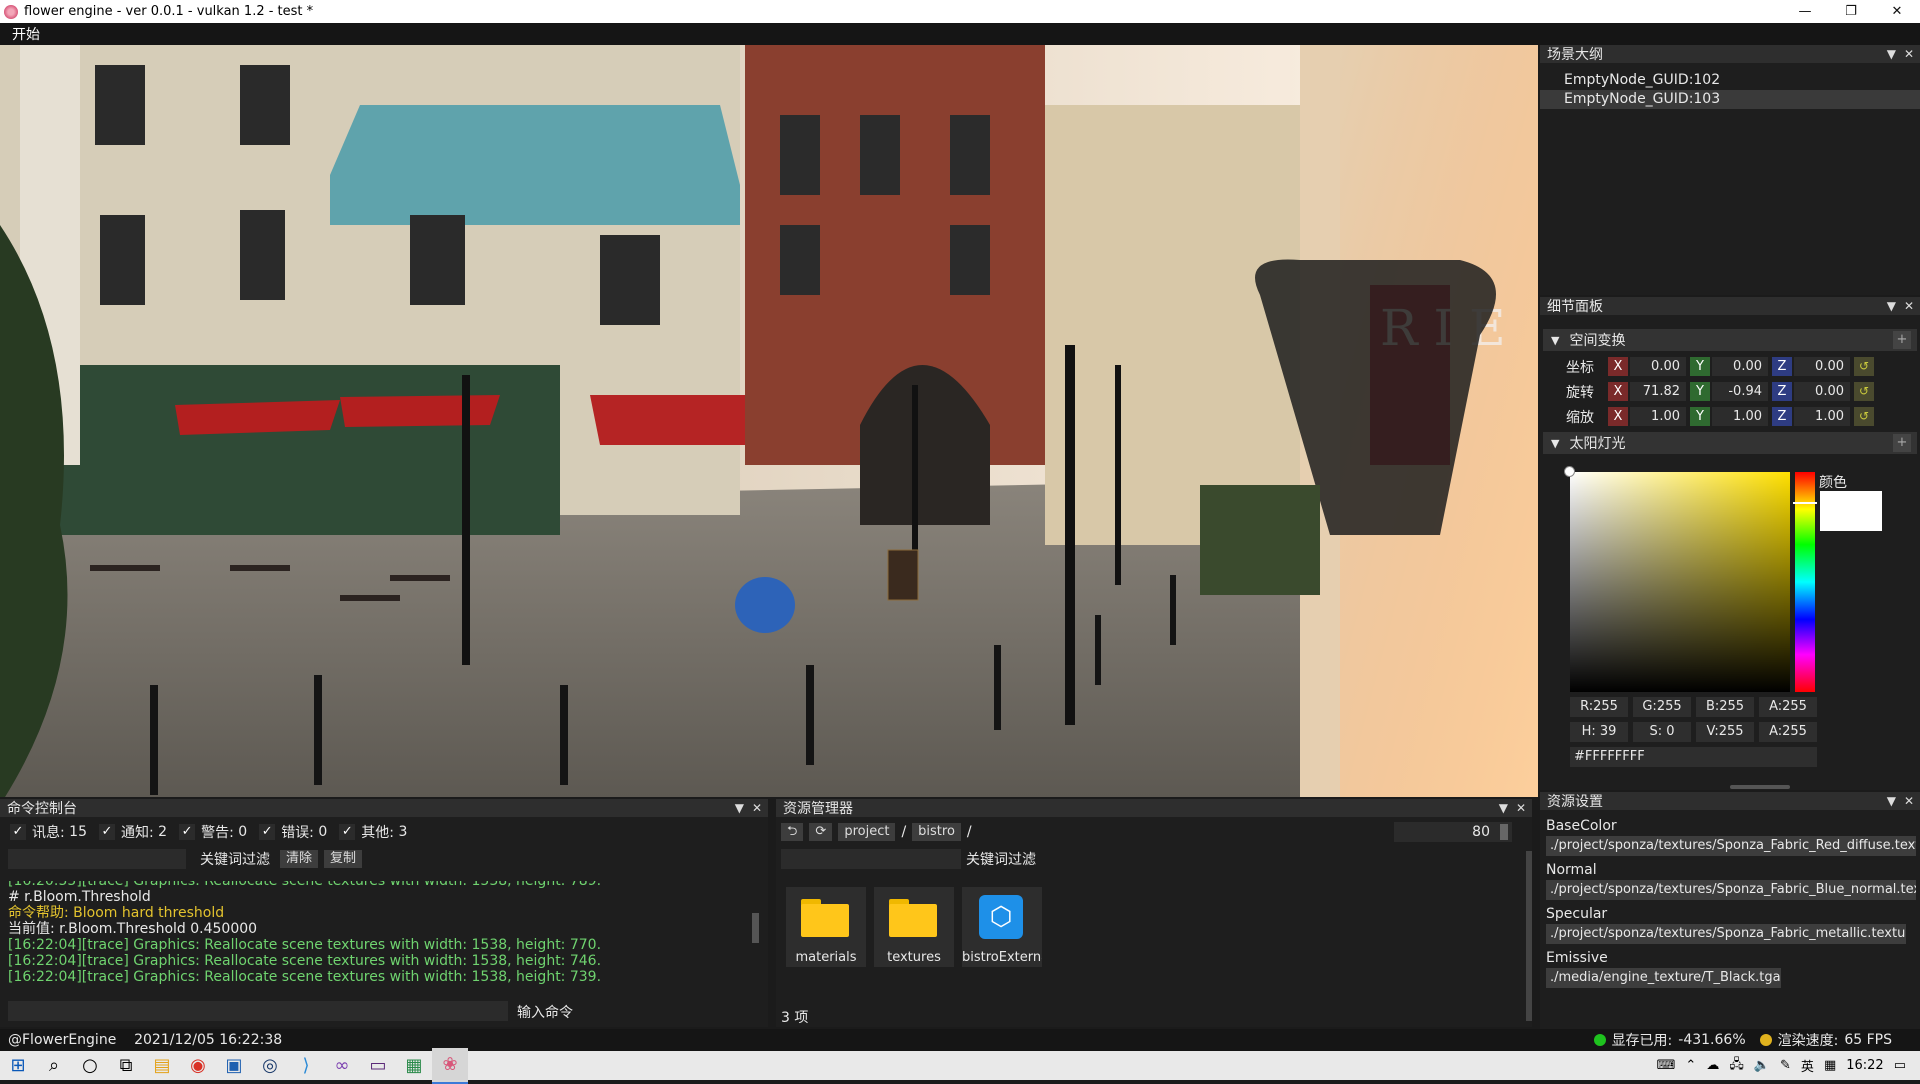 This screenshot has width=1920, height=1084. Describe the element at coordinates (18, 1066) in the screenshot. I see `windows-start-icon: ⊞` at that location.